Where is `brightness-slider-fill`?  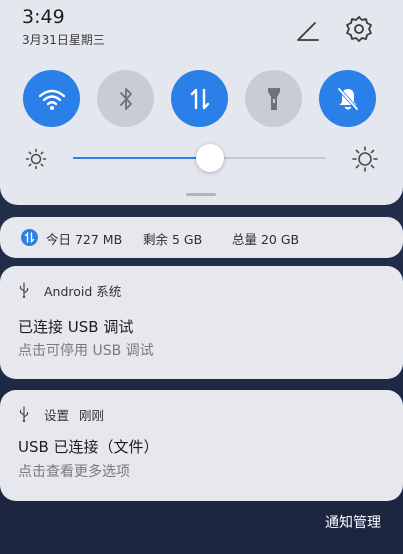
brightness-slider-fill is located at coordinates (141, 158).